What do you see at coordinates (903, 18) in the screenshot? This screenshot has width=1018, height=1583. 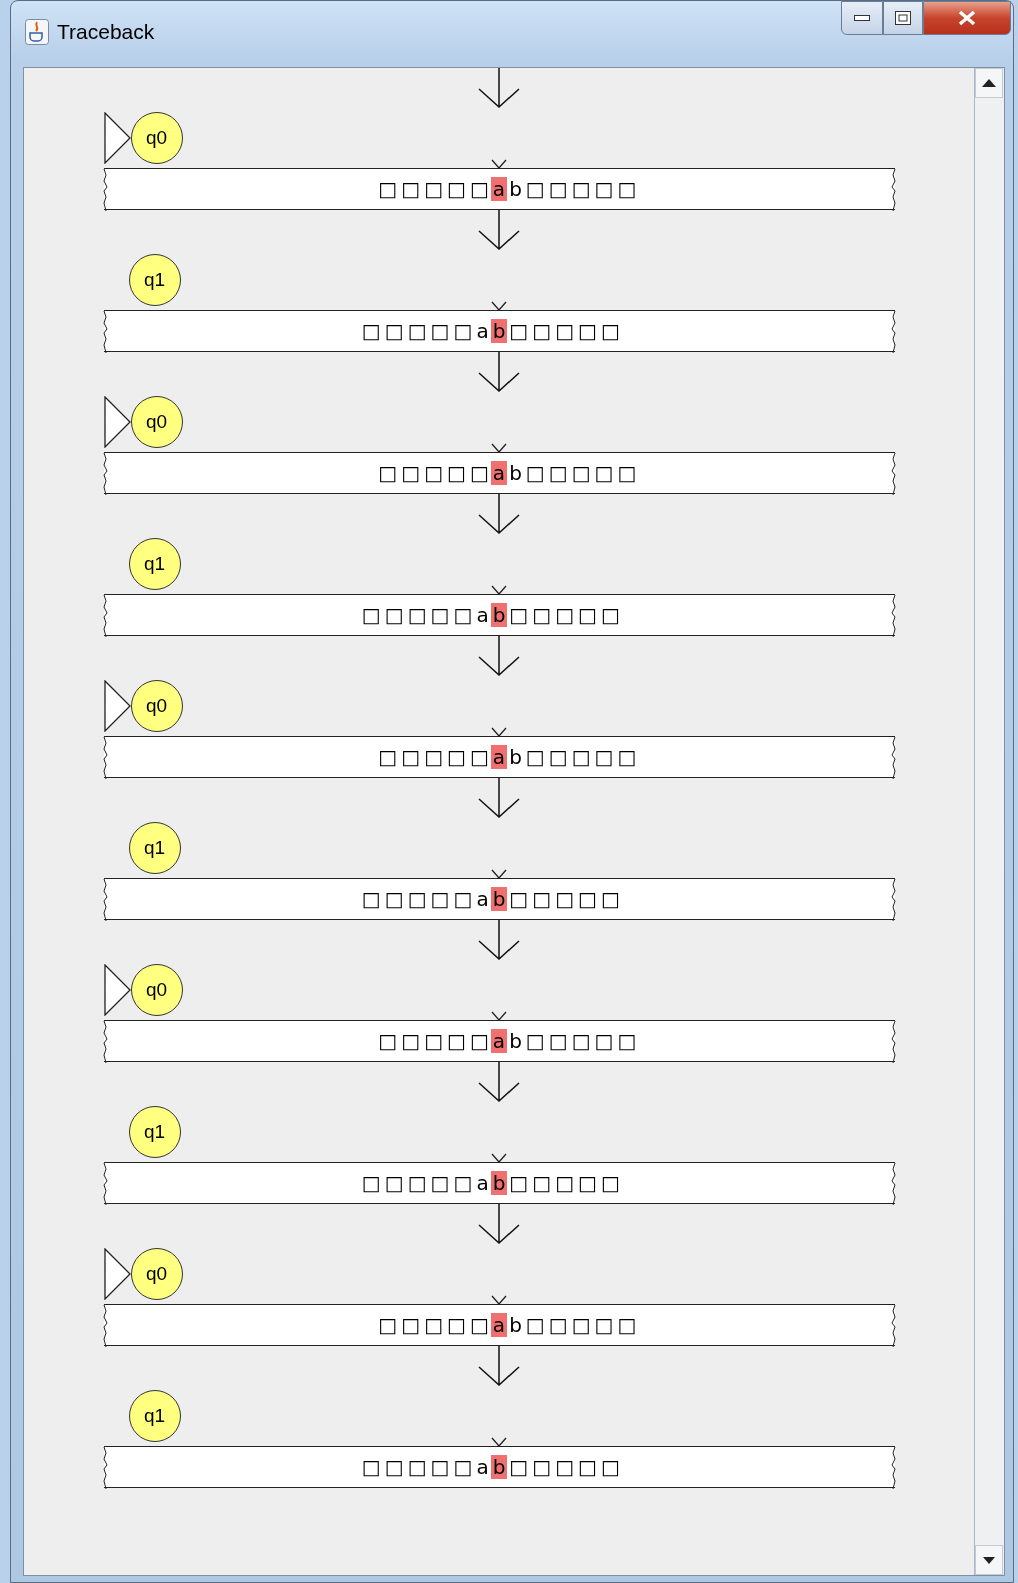 I see `maximize-button` at bounding box center [903, 18].